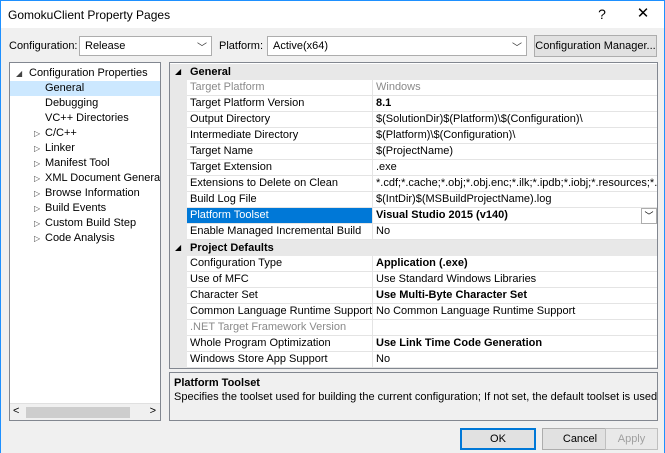 The width and height of the screenshot is (665, 453). I want to click on scroll-thumb, so click(78, 412).